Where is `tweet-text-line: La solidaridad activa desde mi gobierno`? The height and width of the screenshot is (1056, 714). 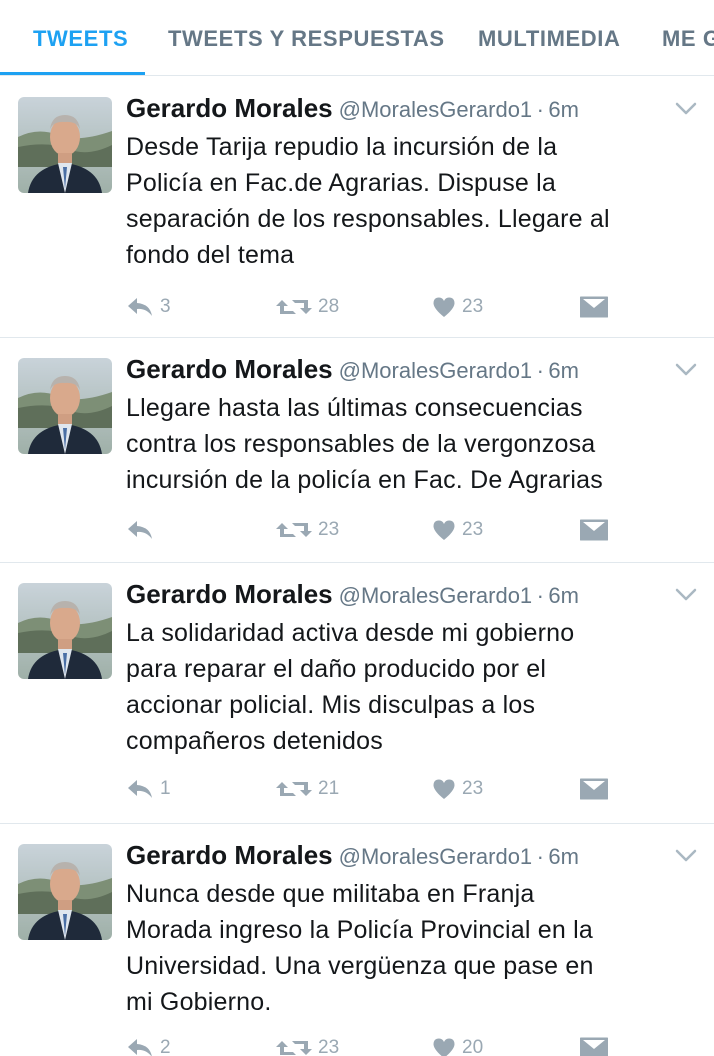
tweet-text-line: La solidaridad activa desde mi gobierno is located at coordinates (350, 633).